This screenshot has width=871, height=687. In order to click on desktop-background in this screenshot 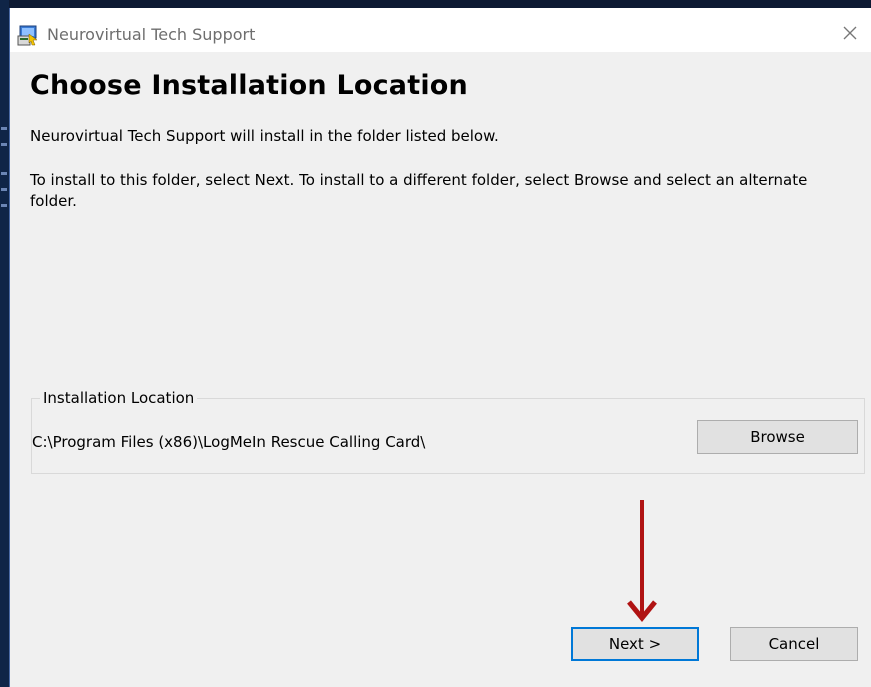, I will do `click(435, 4)`.